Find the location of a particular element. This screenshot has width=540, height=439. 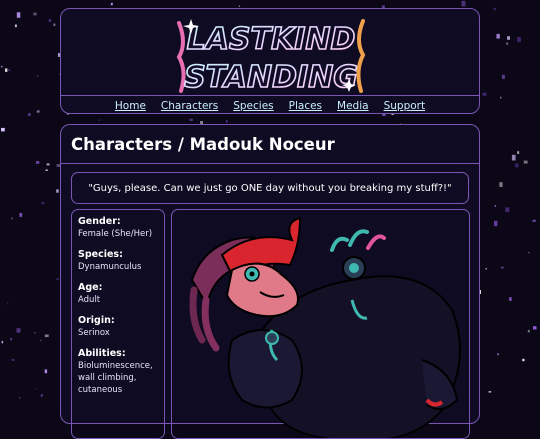

info-age: Age: Adult is located at coordinates (118, 294).